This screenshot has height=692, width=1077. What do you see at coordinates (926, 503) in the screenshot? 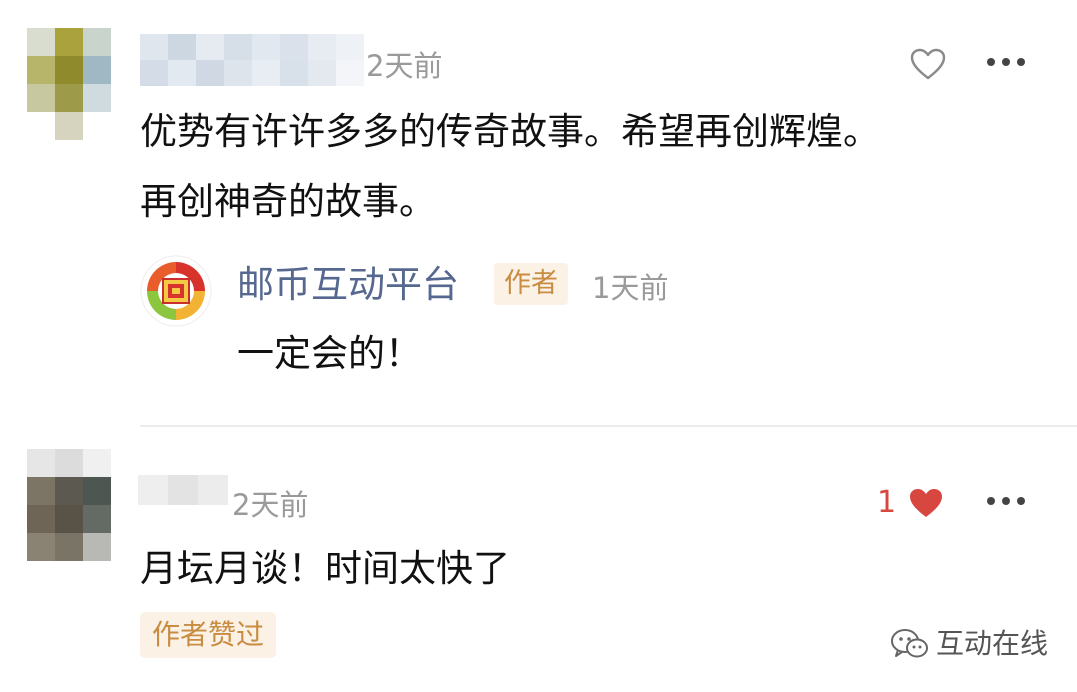
I see `heart-filled-icon` at bounding box center [926, 503].